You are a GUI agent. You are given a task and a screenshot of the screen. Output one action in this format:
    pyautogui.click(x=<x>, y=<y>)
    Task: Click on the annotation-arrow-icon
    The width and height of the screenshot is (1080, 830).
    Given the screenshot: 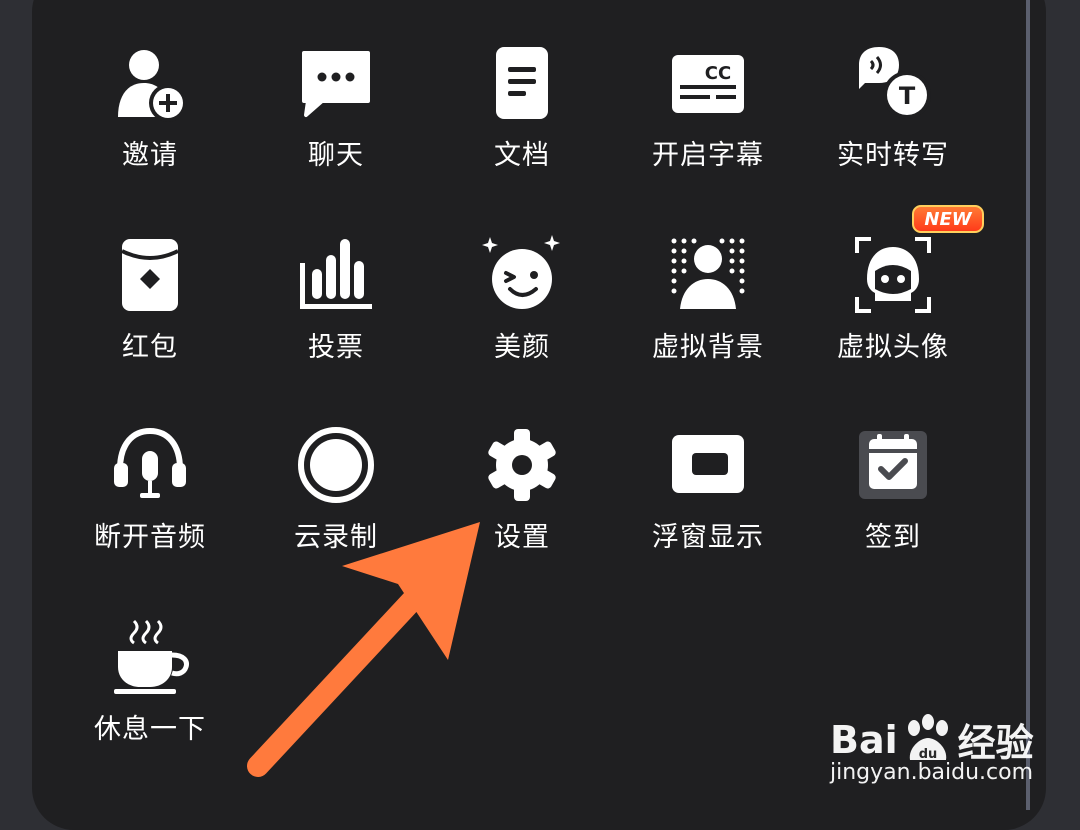 What is the action you would take?
    pyautogui.click(x=363, y=649)
    